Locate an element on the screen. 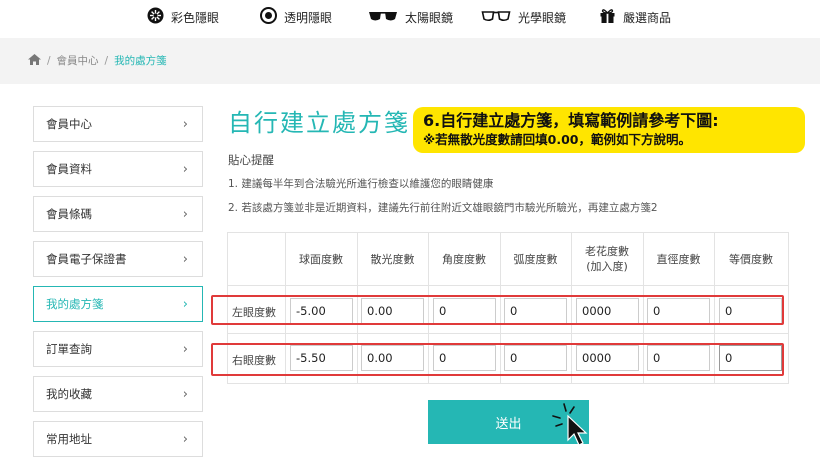 The width and height of the screenshot is (820, 470). header-diameter: 直徑度數 is located at coordinates (678, 259).